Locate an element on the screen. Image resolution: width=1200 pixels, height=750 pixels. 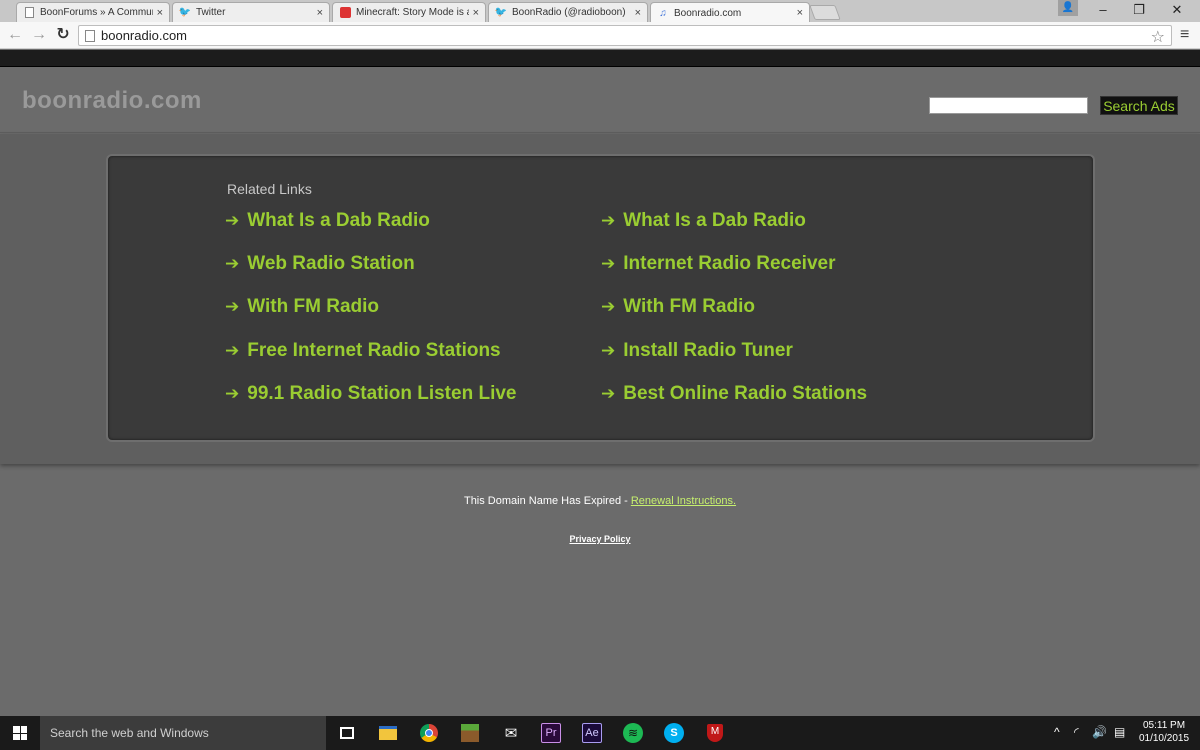
address-text: boonradio.com is located at coordinates (144, 35).